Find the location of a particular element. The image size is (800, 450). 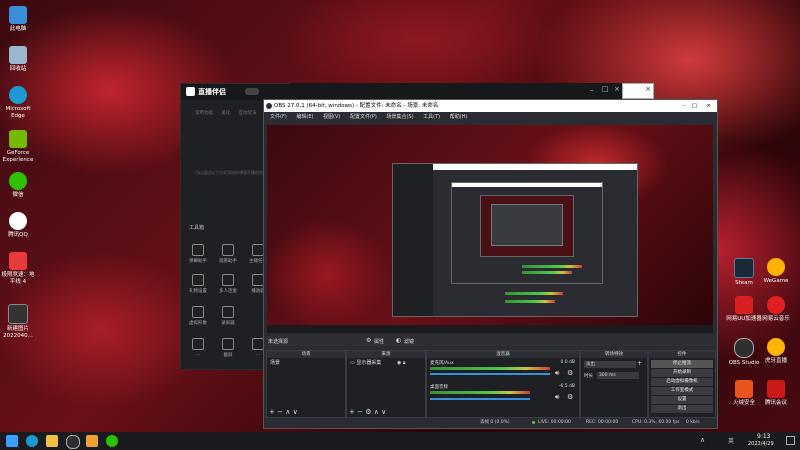

properties-gear-icon: ⚙ is located at coordinates (368, 340).